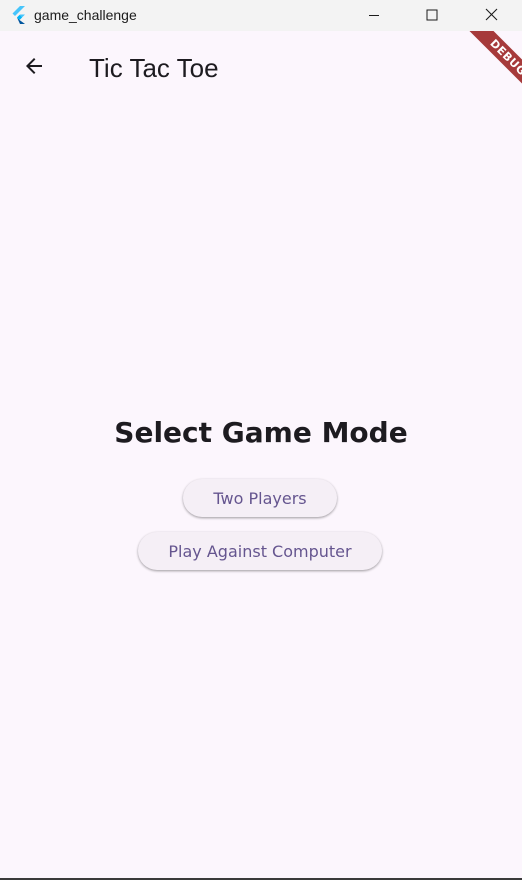 This screenshot has width=522, height=880. I want to click on window-titlebar: game_challenge, so click(261, 15).